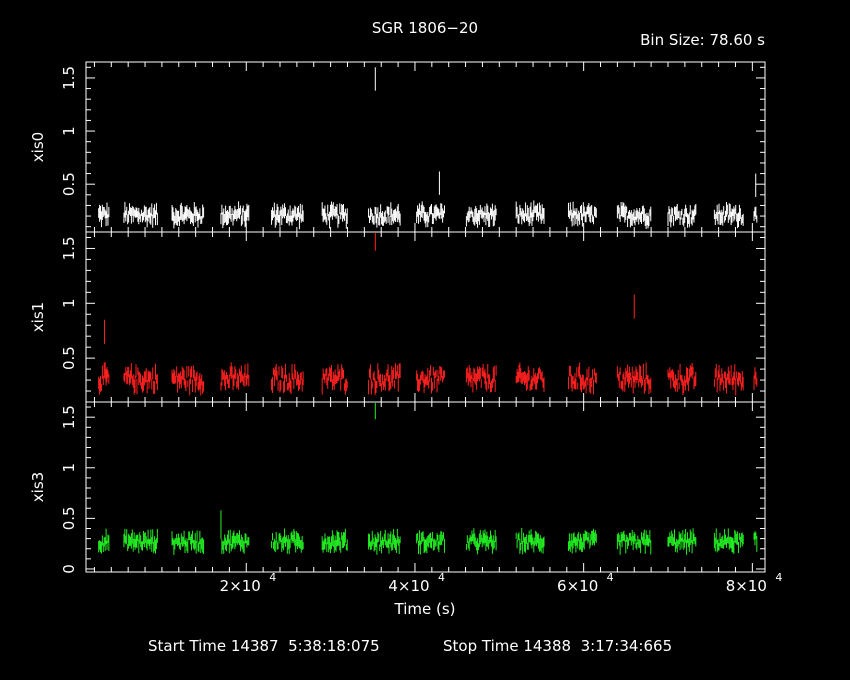 This screenshot has height=680, width=850. Describe the element at coordinates (425, 609) in the screenshot. I see `x-axis-label: Time (s)` at that location.